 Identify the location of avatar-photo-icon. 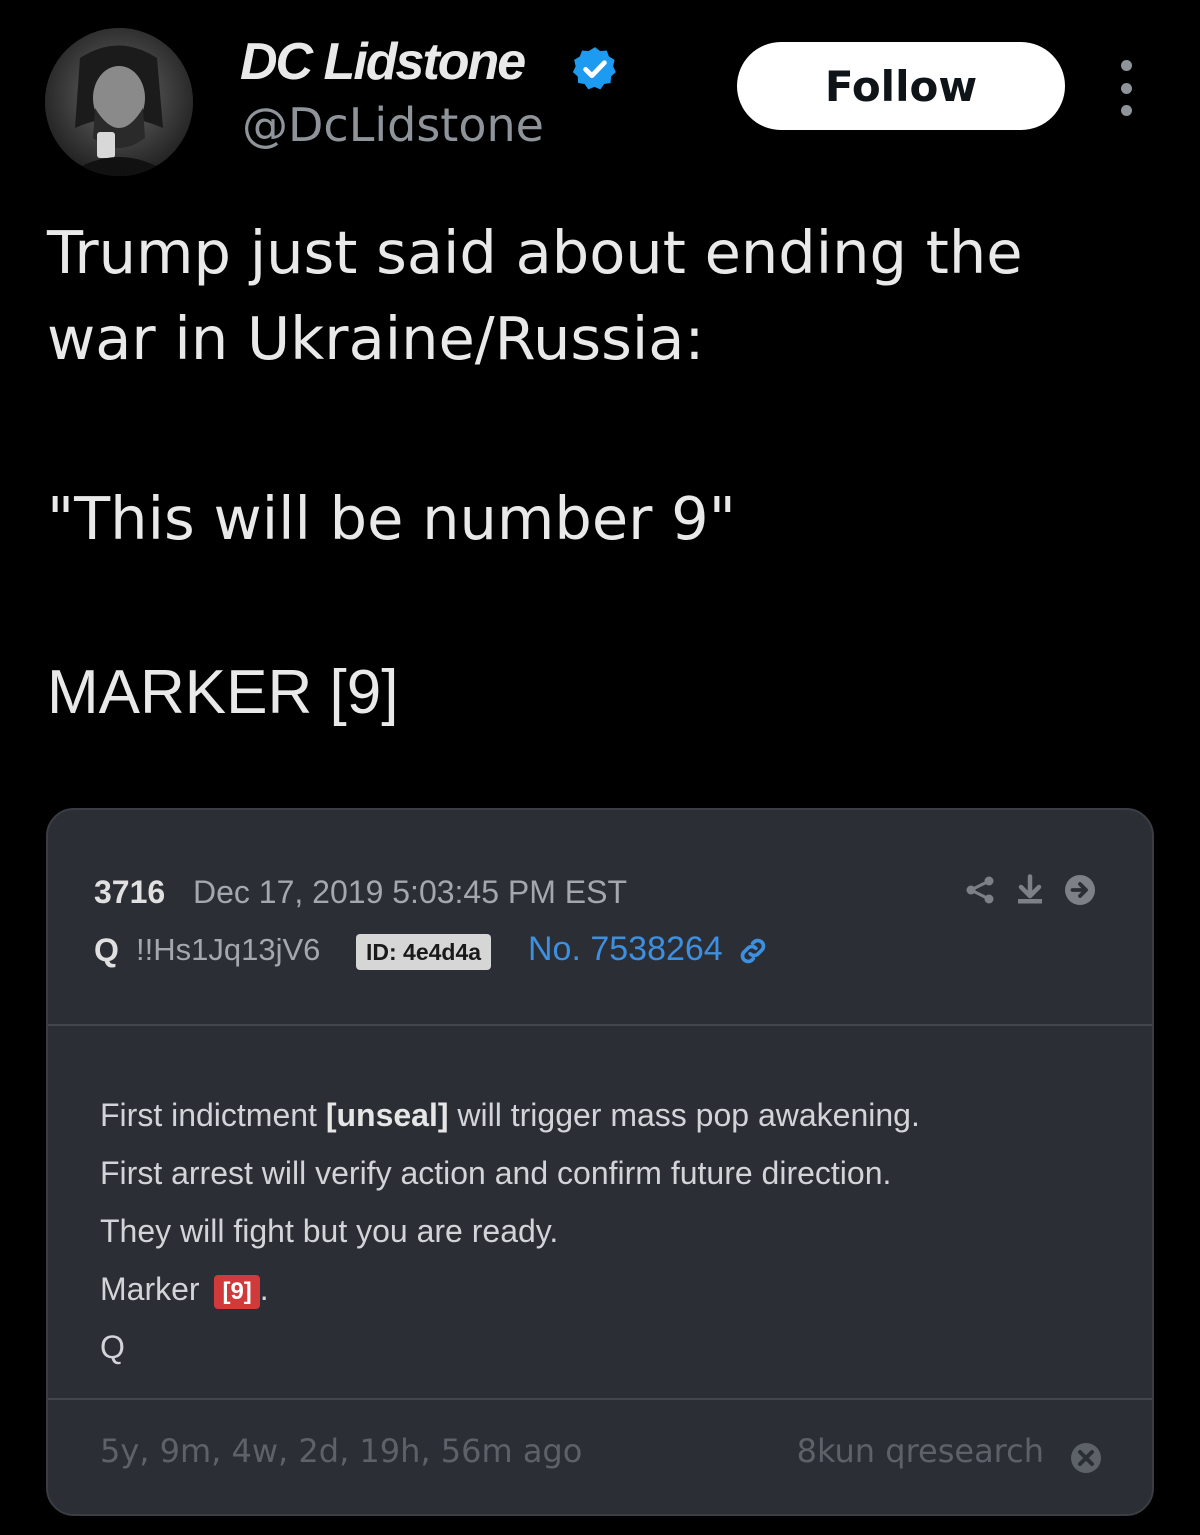
(119, 102).